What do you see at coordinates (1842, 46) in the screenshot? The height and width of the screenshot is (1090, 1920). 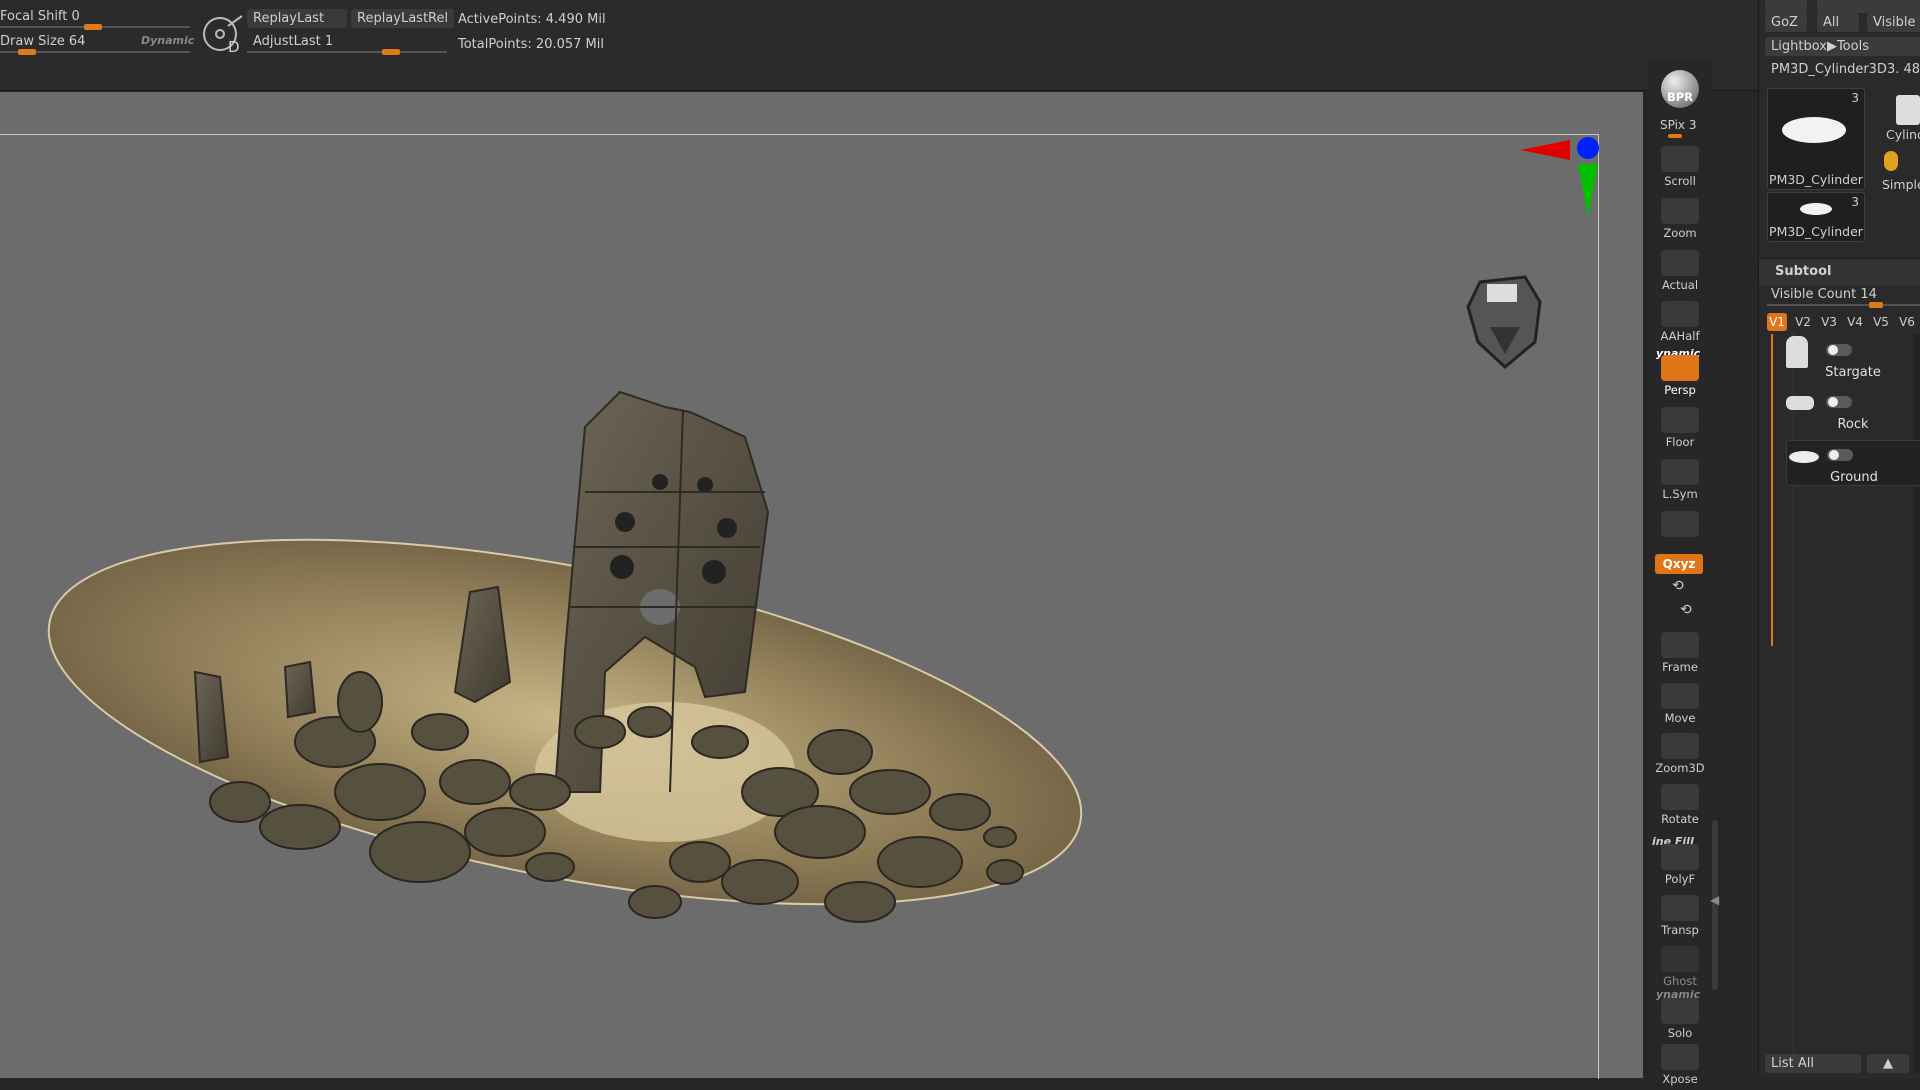 I see `lightbox-tools-button: Lightbox▶Tools` at bounding box center [1842, 46].